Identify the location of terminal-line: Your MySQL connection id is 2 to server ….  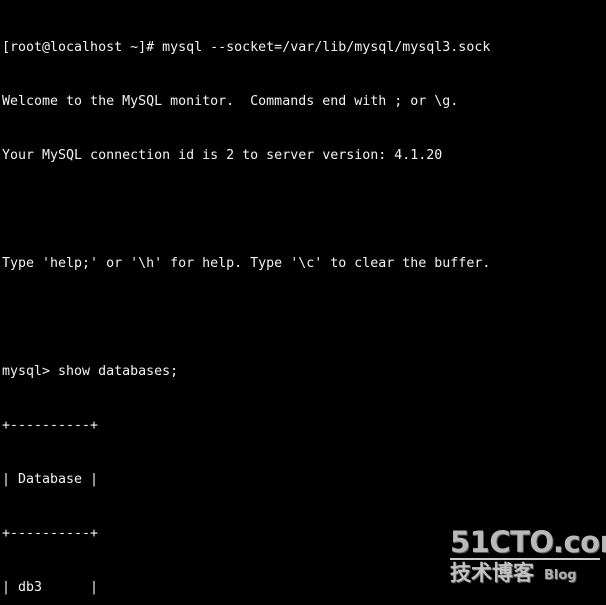
(222, 155).